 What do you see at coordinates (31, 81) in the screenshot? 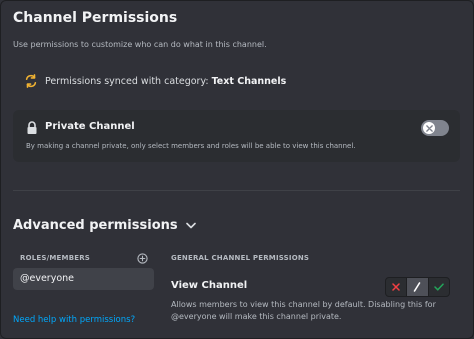
I see `sync-icon` at bounding box center [31, 81].